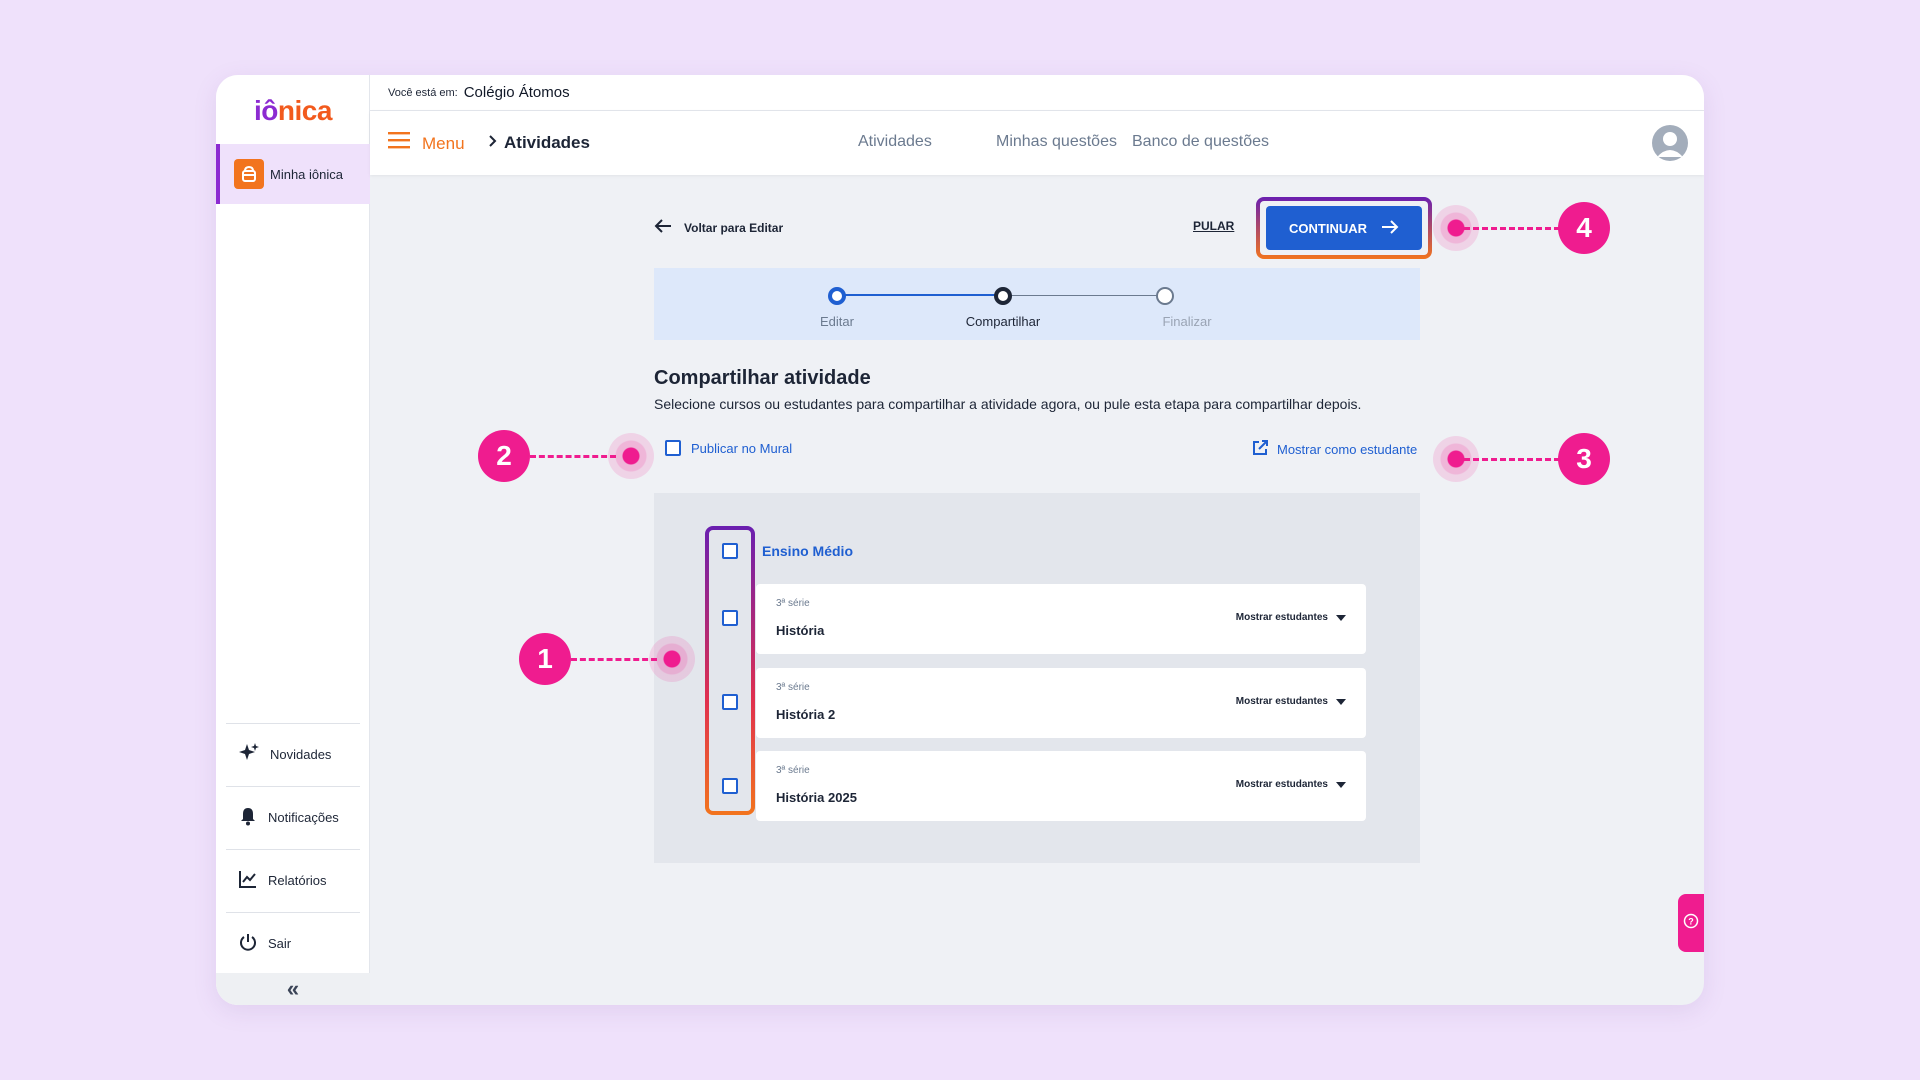  Describe the element at coordinates (297, 880) in the screenshot. I see `sidebar-item-label: Relatórios` at that location.